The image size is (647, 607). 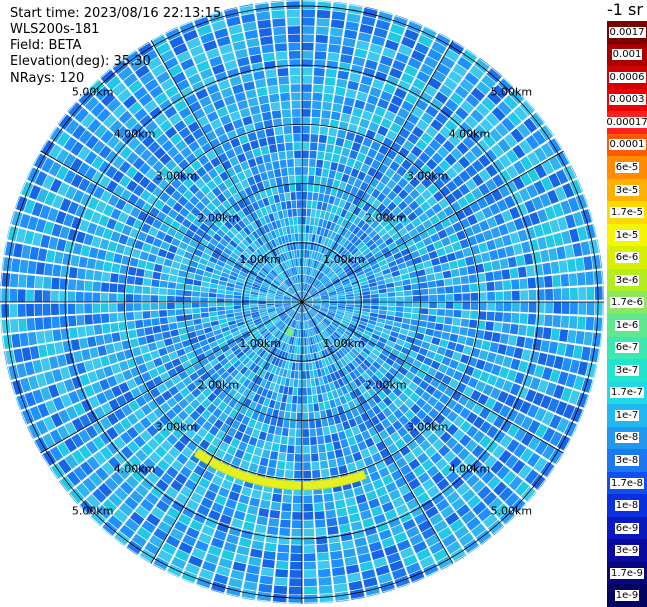 What do you see at coordinates (135, 468) in the screenshot?
I see `ring-label: 4.00km` at bounding box center [135, 468].